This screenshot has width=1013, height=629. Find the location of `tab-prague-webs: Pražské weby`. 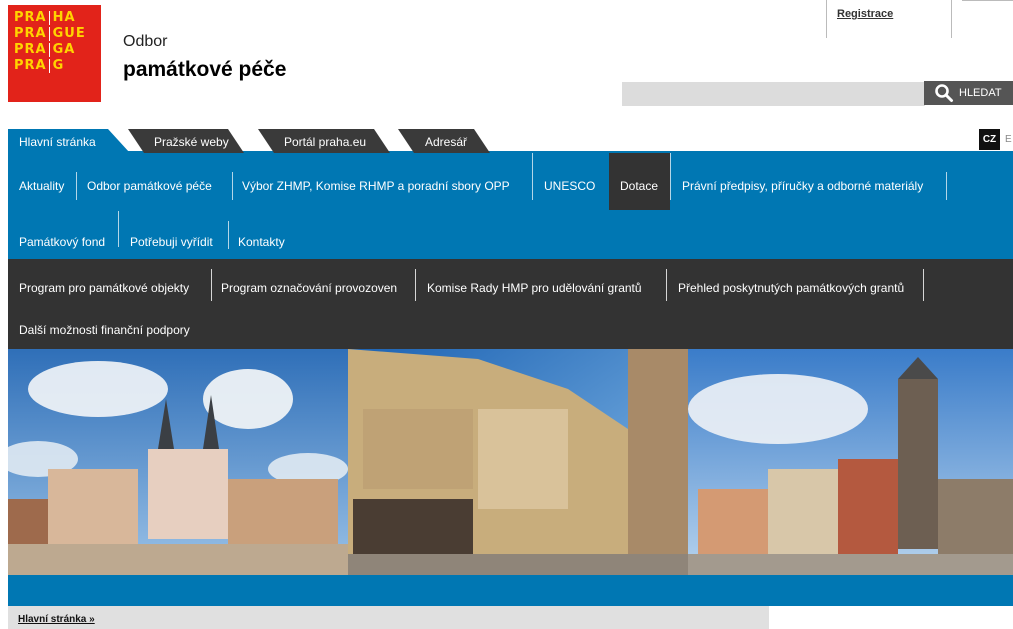

tab-prague-webs: Pražské weby is located at coordinates (186, 141).